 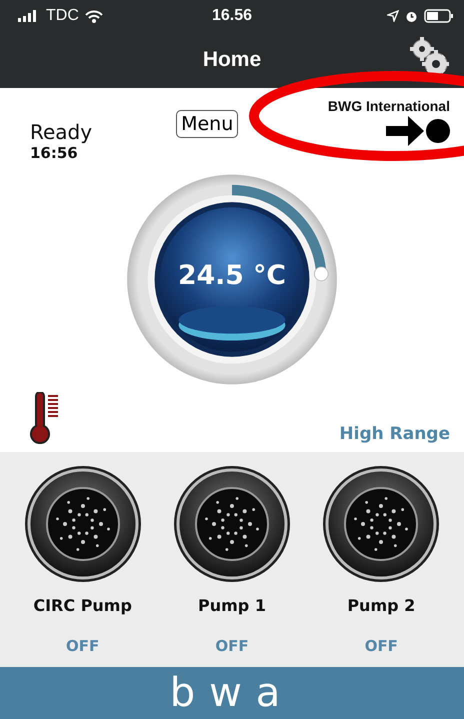 What do you see at coordinates (232, 275) in the screenshot?
I see `temperature-reading: 24.5 °C` at bounding box center [232, 275].